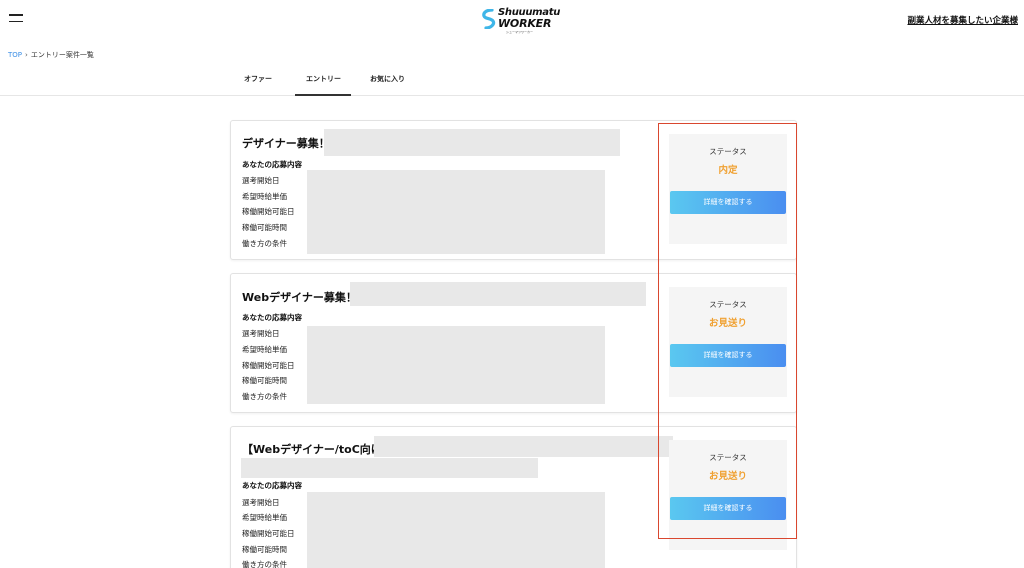 This screenshot has width=1024, height=568. What do you see at coordinates (15, 55) in the screenshot?
I see `breadcrumb-top-link: TOP` at bounding box center [15, 55].